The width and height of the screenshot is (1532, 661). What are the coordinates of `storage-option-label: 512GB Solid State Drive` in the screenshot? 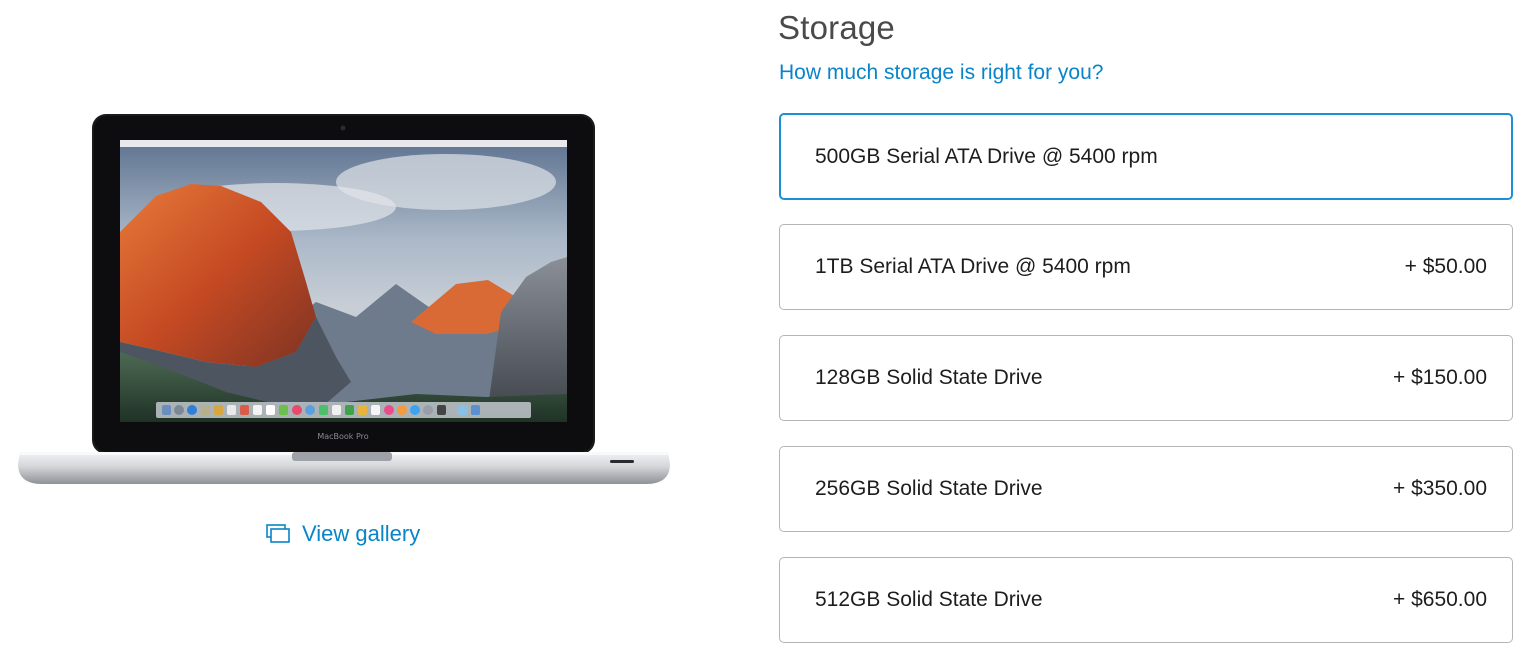 It's located at (929, 599).